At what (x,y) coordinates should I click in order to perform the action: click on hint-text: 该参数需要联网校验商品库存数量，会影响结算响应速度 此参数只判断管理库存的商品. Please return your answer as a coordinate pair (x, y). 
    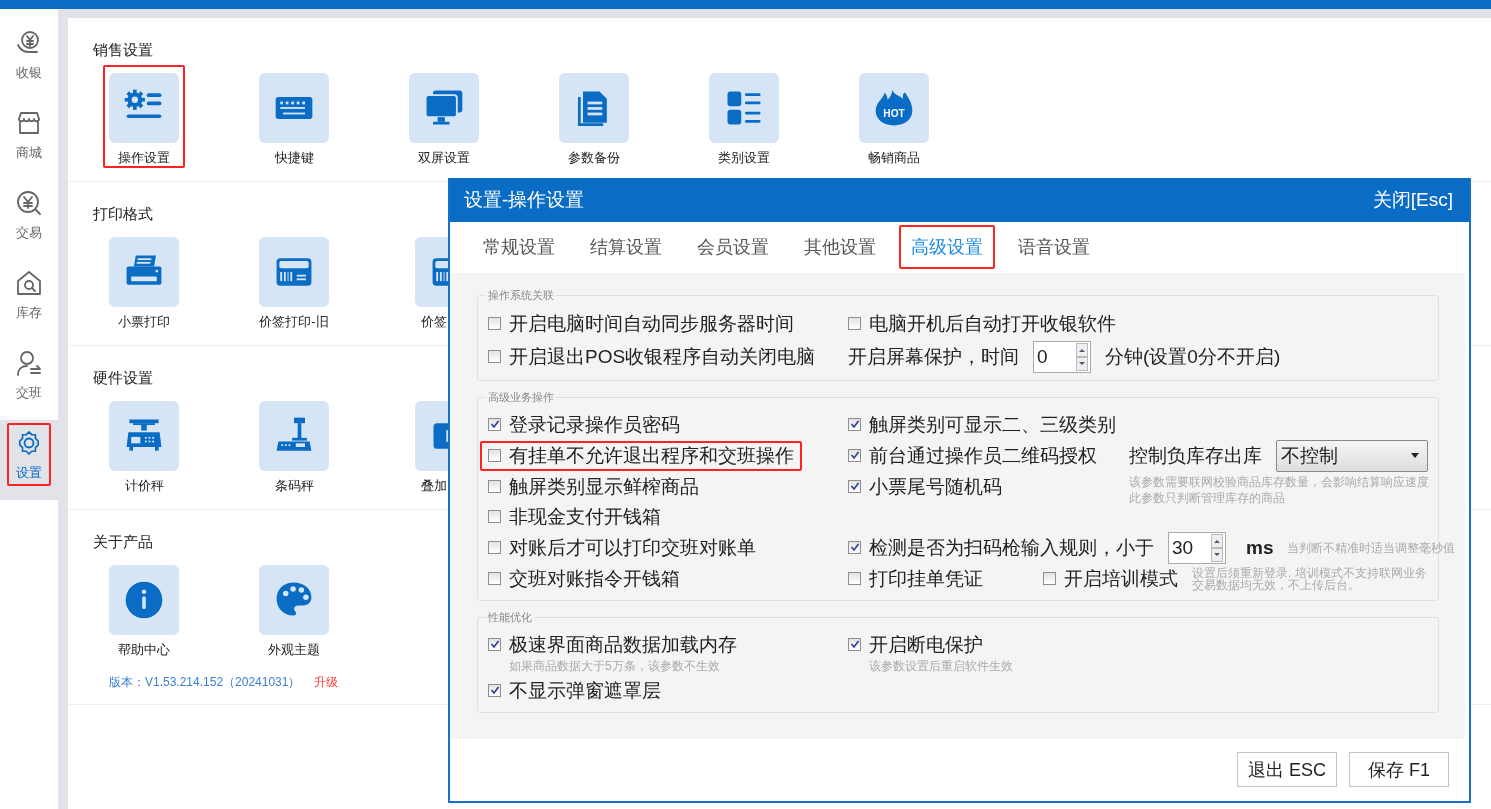
    Looking at the image, I should click on (1279, 489).